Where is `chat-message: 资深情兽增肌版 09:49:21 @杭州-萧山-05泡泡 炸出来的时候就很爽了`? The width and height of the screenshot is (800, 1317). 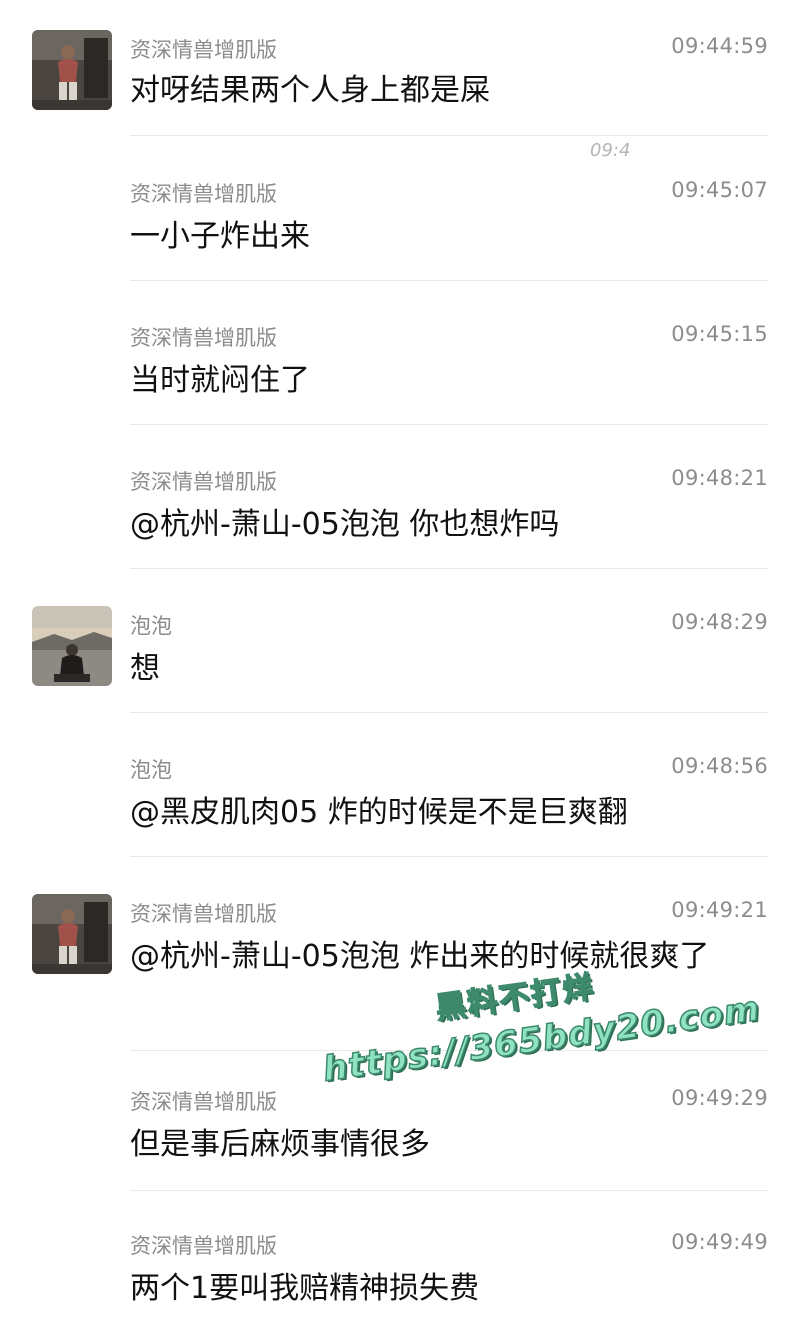 chat-message: 资深情兽增肌版 09:49:21 @杭州-萧山-05泡泡 炸出来的时候就很爽了 is located at coordinates (400, 957).